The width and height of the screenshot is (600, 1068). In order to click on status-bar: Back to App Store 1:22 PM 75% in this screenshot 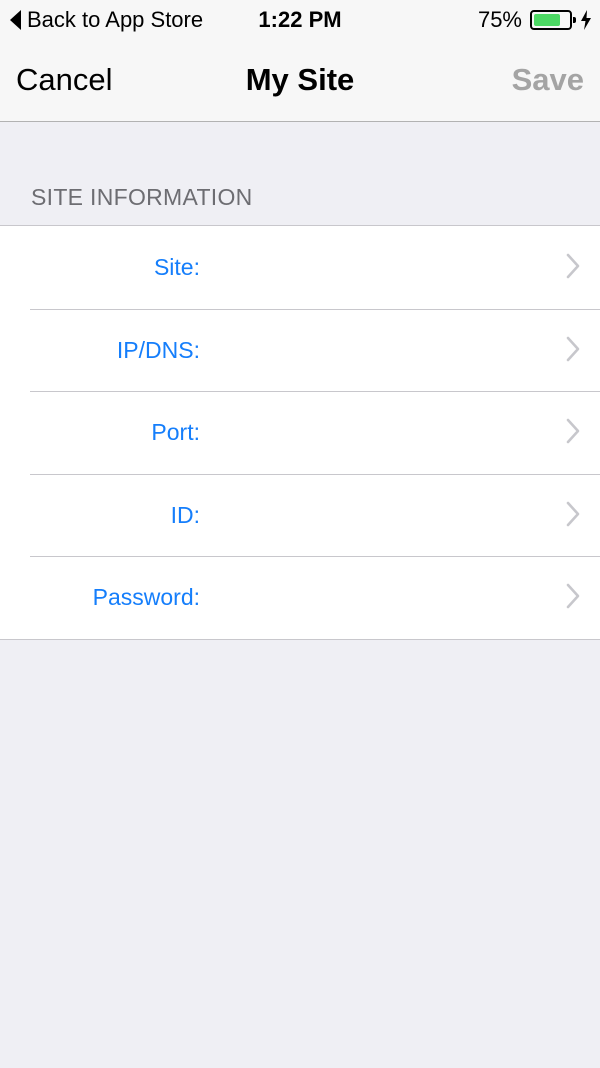, I will do `click(300, 20)`.